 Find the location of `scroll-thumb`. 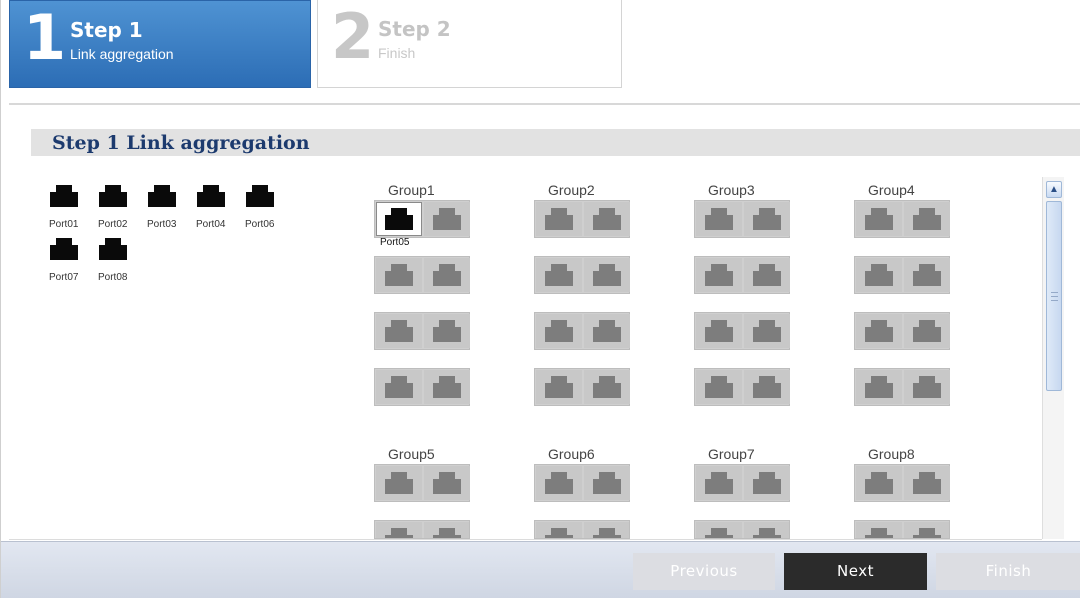

scroll-thumb is located at coordinates (1054, 296).